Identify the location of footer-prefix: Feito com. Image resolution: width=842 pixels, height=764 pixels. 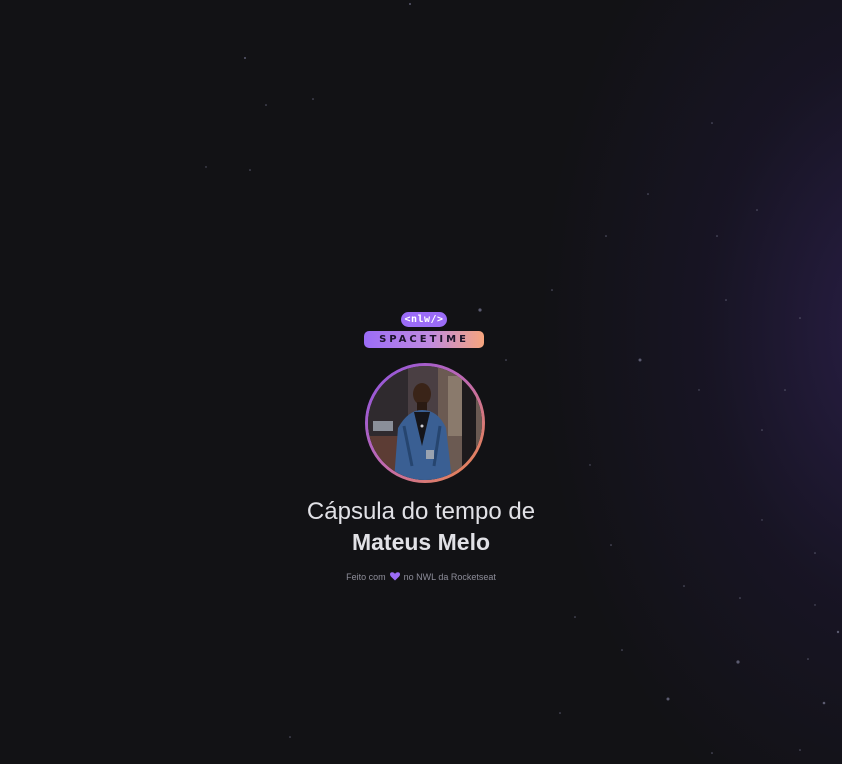
(366, 577).